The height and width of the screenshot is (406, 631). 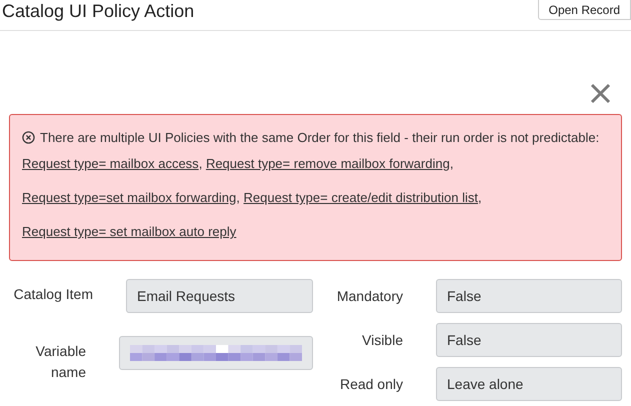 I want to click on input-field, so click(x=216, y=353).